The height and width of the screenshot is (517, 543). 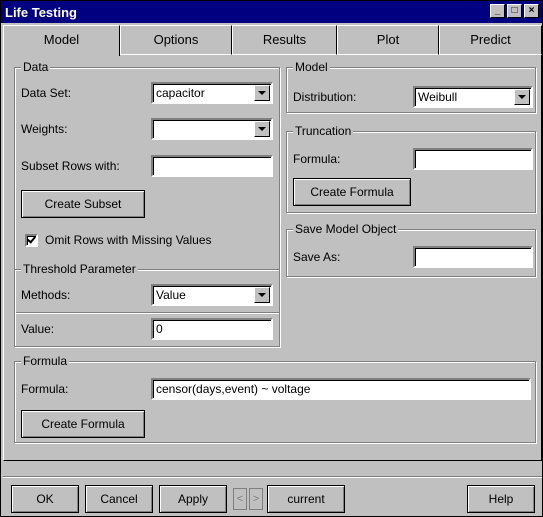 What do you see at coordinates (473, 257) in the screenshot?
I see `save-as-input` at bounding box center [473, 257].